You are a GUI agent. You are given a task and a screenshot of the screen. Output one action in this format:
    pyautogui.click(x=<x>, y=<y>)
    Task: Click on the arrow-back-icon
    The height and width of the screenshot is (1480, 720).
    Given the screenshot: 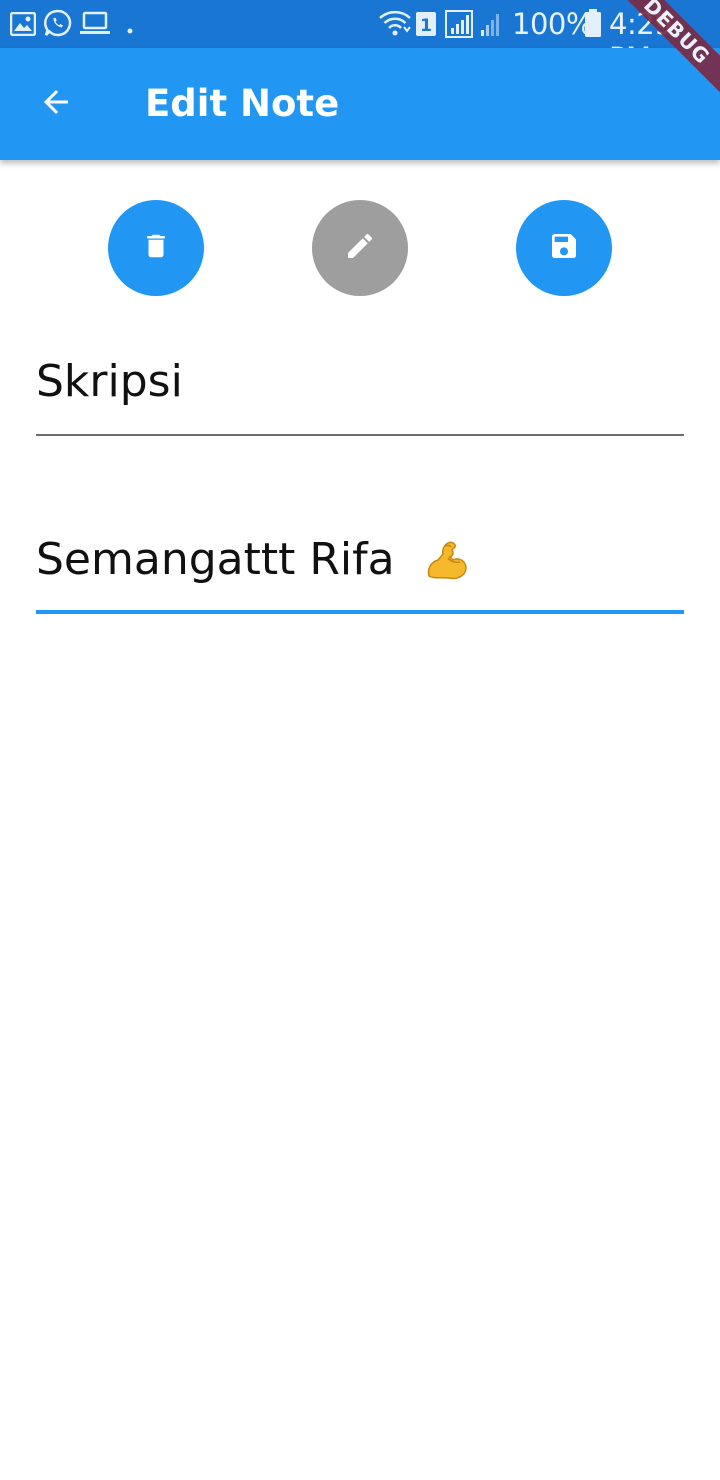 What is the action you would take?
    pyautogui.click(x=56, y=104)
    